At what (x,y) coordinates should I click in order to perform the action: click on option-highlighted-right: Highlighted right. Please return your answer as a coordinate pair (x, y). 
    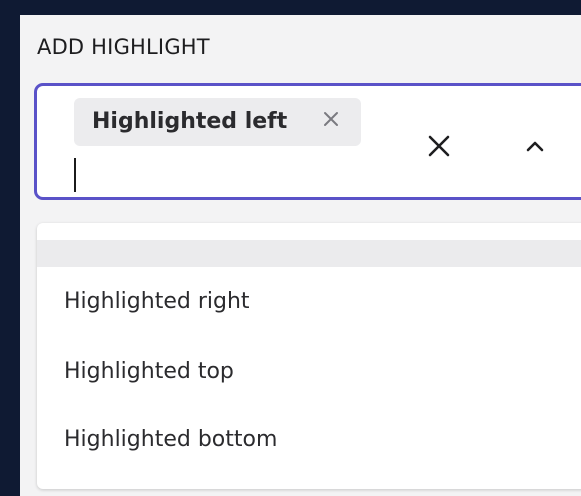
    Looking at the image, I should click on (157, 301).